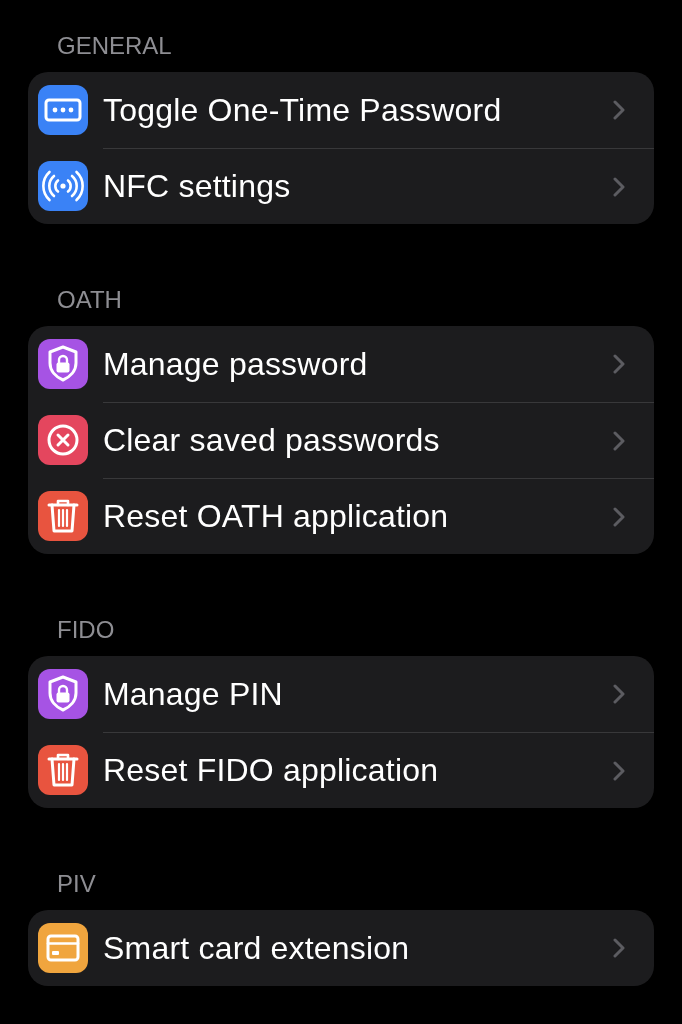 This screenshot has height=1024, width=682. What do you see at coordinates (341, 770) in the screenshot?
I see `settings-row: Reset FIDO application` at bounding box center [341, 770].